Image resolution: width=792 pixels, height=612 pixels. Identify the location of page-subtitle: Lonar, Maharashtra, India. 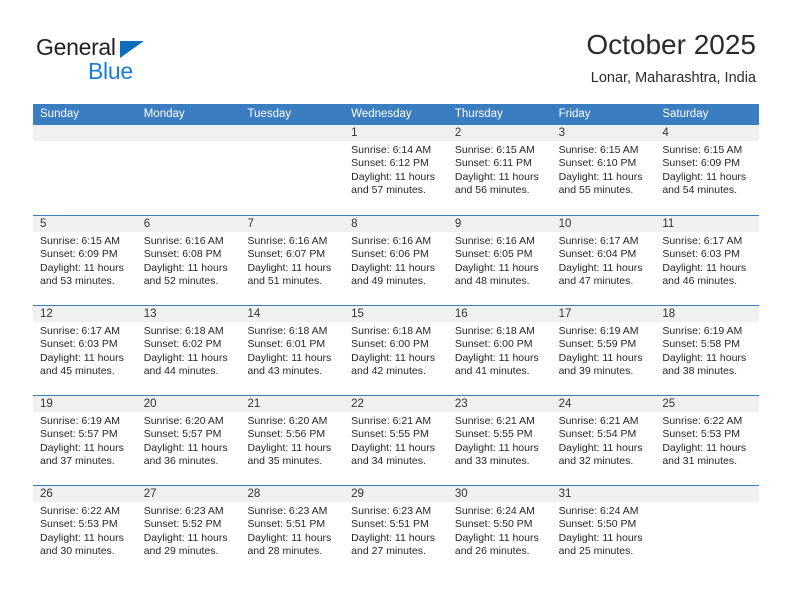
(673, 78).